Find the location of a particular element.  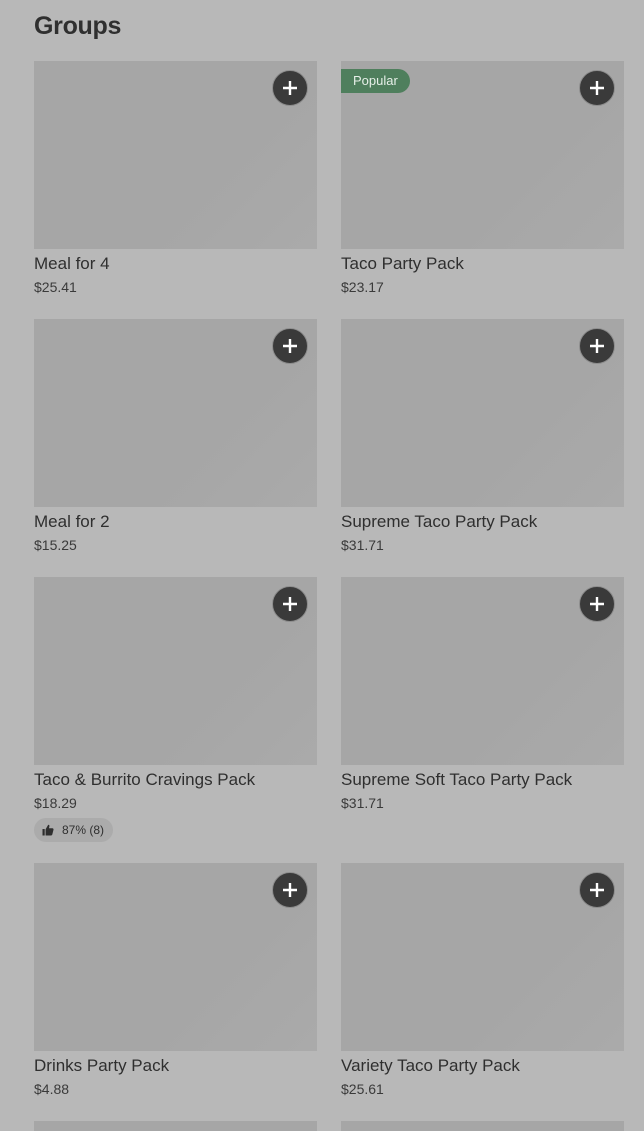

item-name: Supreme Taco Party Pack is located at coordinates (439, 521).